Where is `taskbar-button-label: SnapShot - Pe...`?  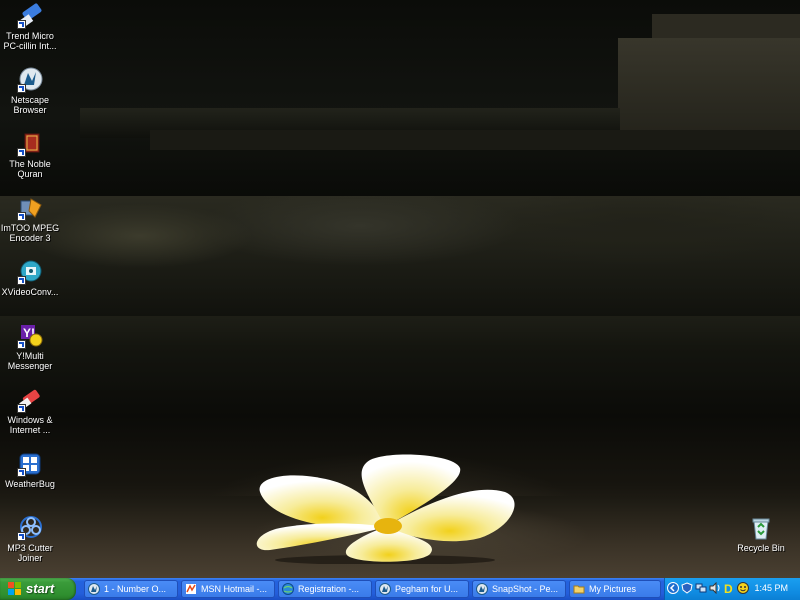 taskbar-button-label: SnapShot - Pe... is located at coordinates (525, 589).